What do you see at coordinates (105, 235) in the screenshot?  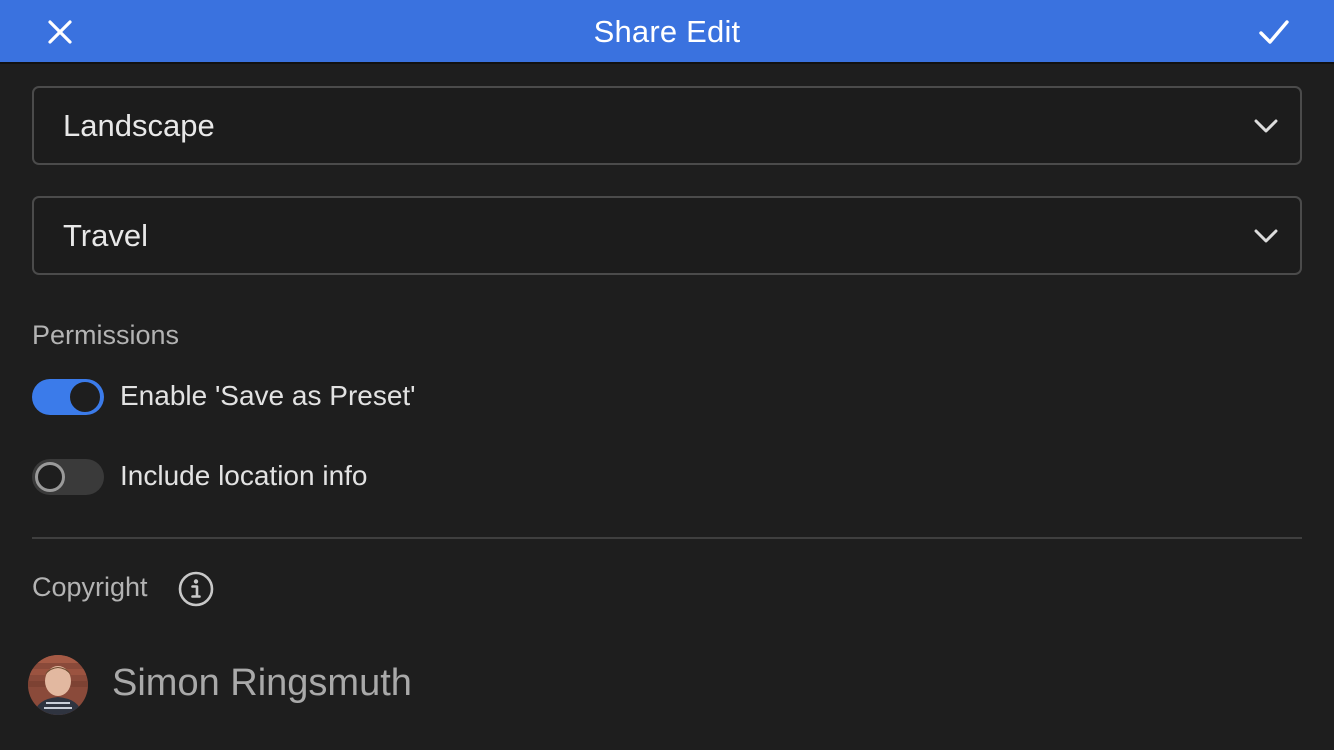 I see `subcategory-select-value: Travel` at bounding box center [105, 235].